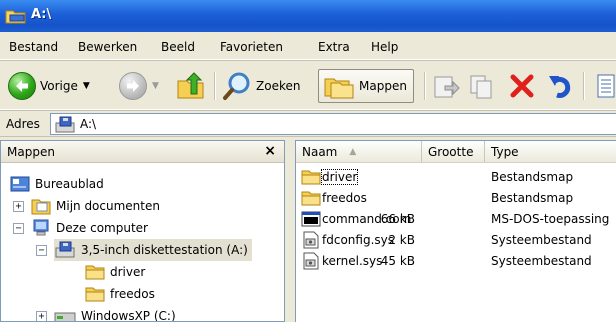 Image resolution: width=616 pixels, height=322 pixels. What do you see at coordinates (550, 152) in the screenshot?
I see `column-header-type: Type` at bounding box center [550, 152].